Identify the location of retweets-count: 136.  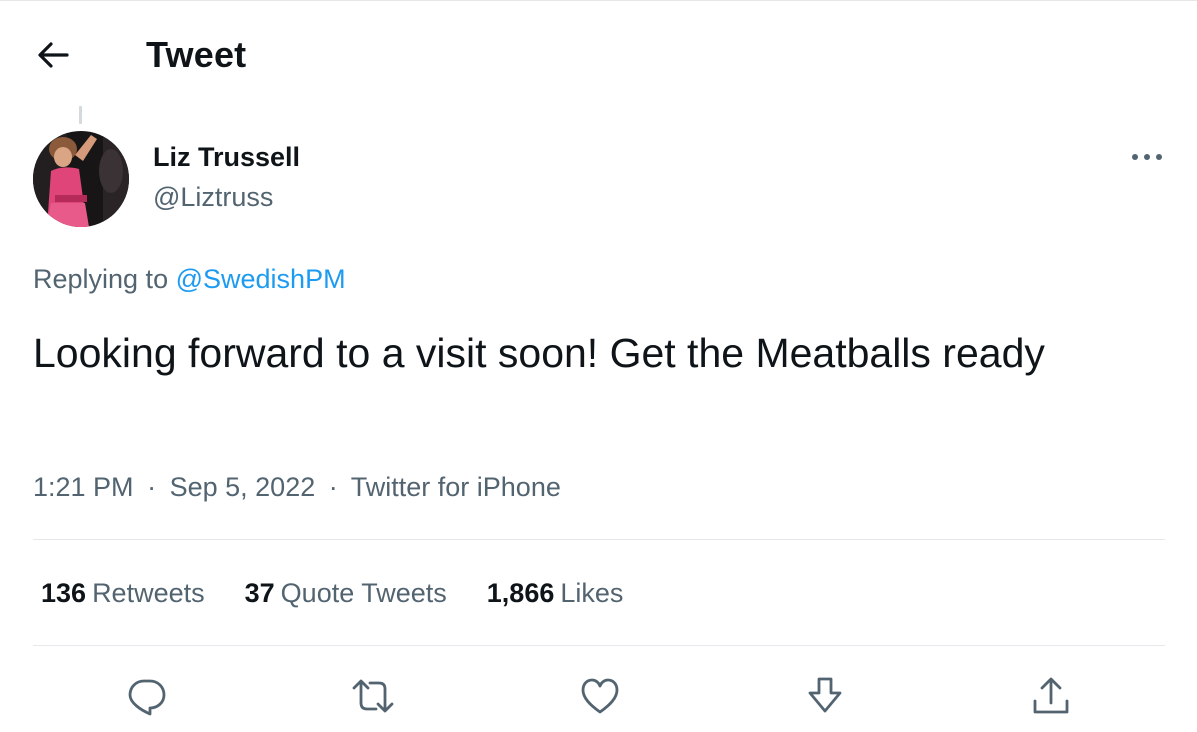
(64, 593).